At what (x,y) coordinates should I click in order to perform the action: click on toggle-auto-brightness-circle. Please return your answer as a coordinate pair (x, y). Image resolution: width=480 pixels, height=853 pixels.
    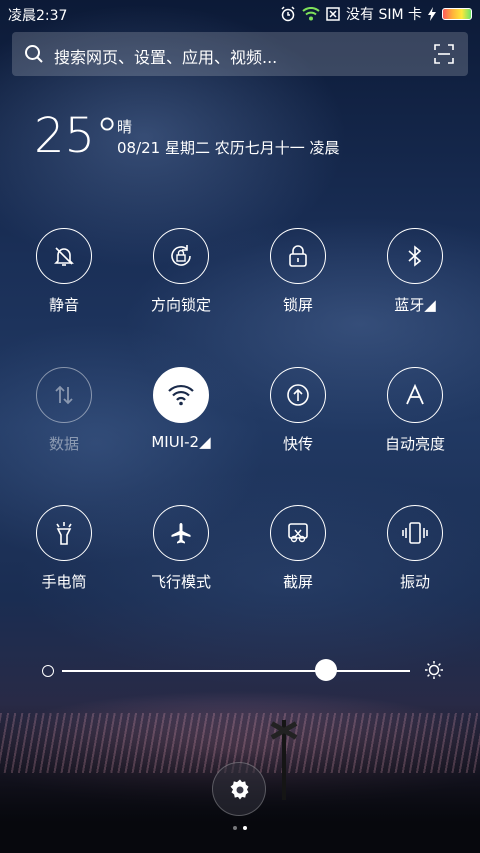
    Looking at the image, I should click on (415, 395).